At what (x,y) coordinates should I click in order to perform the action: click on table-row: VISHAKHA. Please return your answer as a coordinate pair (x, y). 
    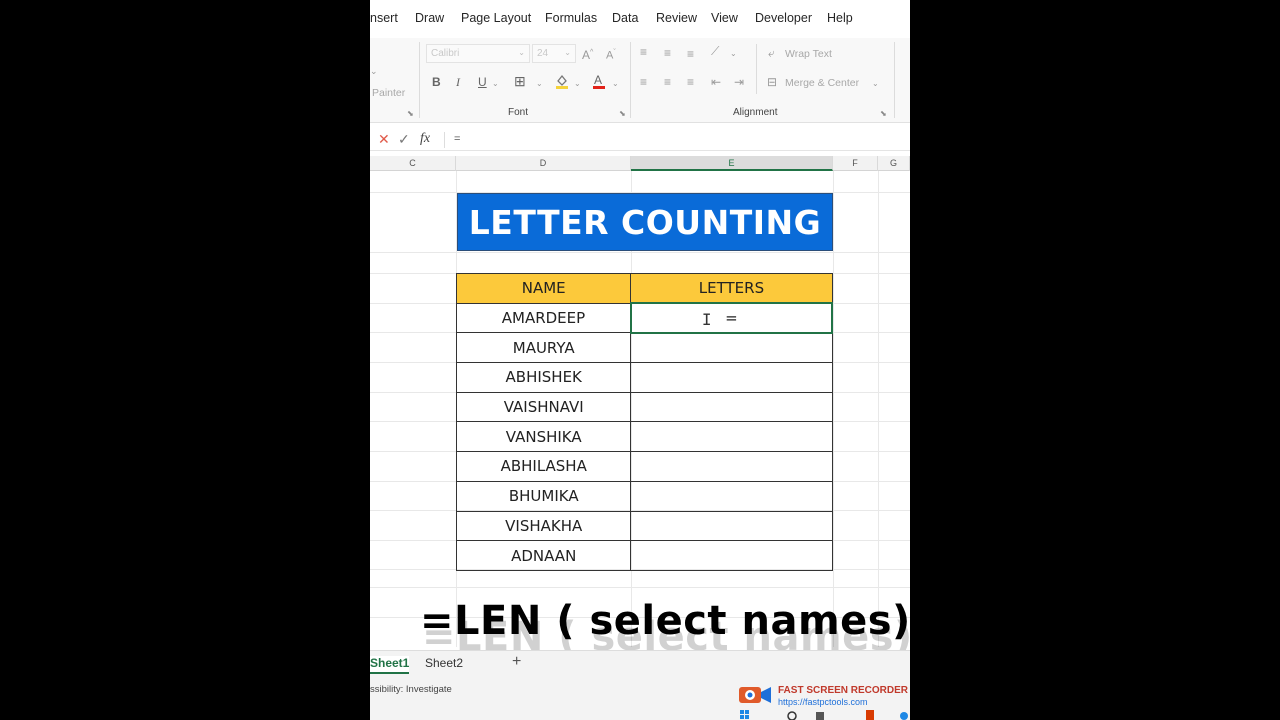
    Looking at the image, I should click on (644, 526).